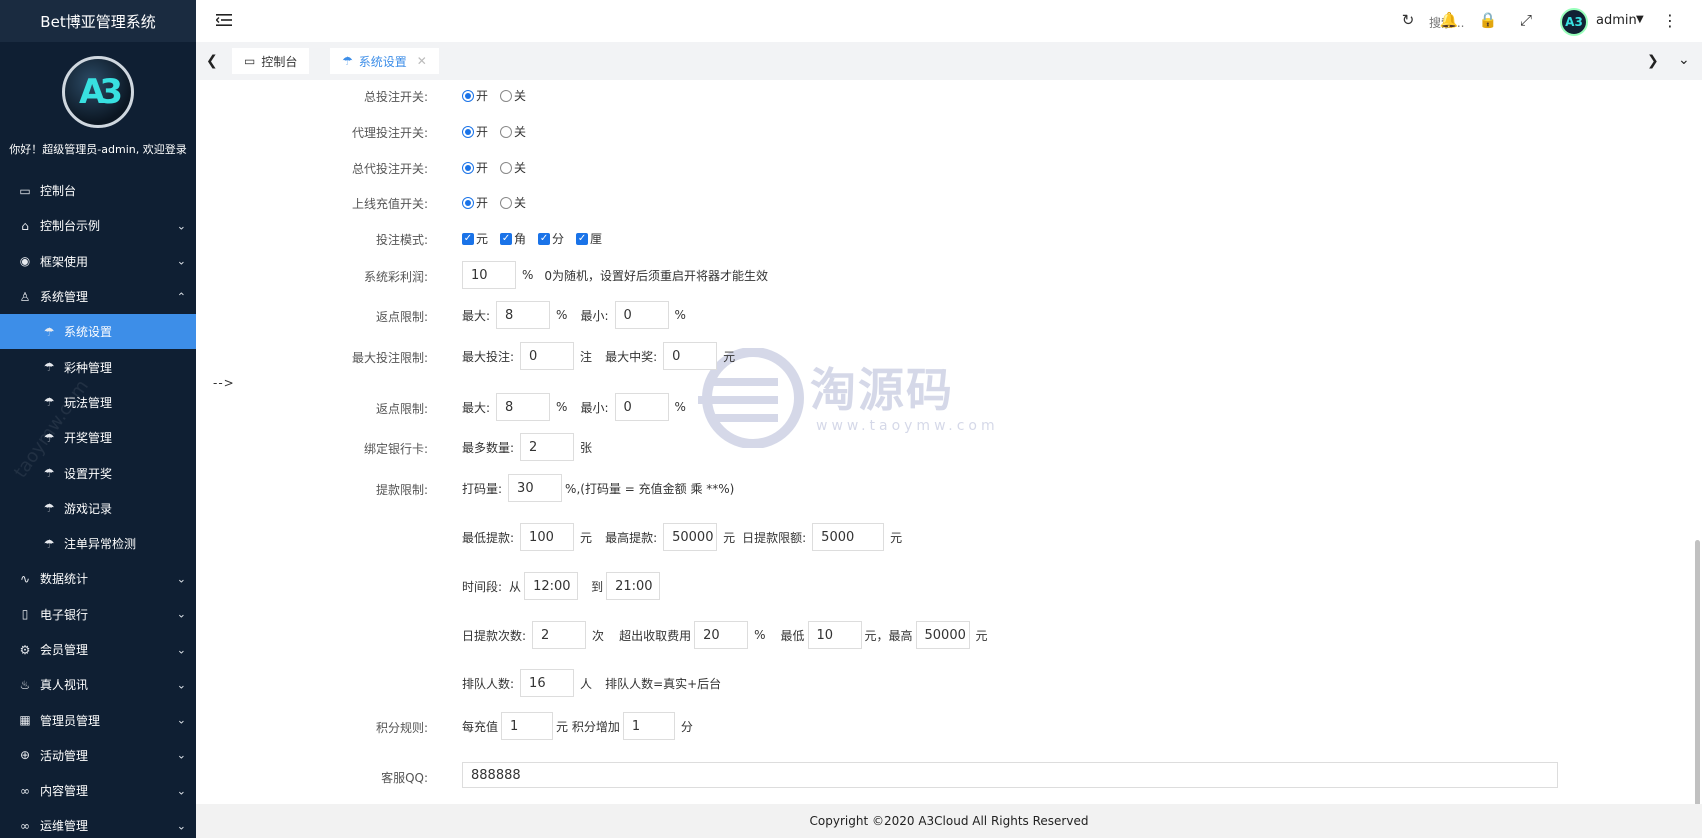 This screenshot has height=838, width=1702. I want to click on bell-icon: 🔔, so click(1449, 20).